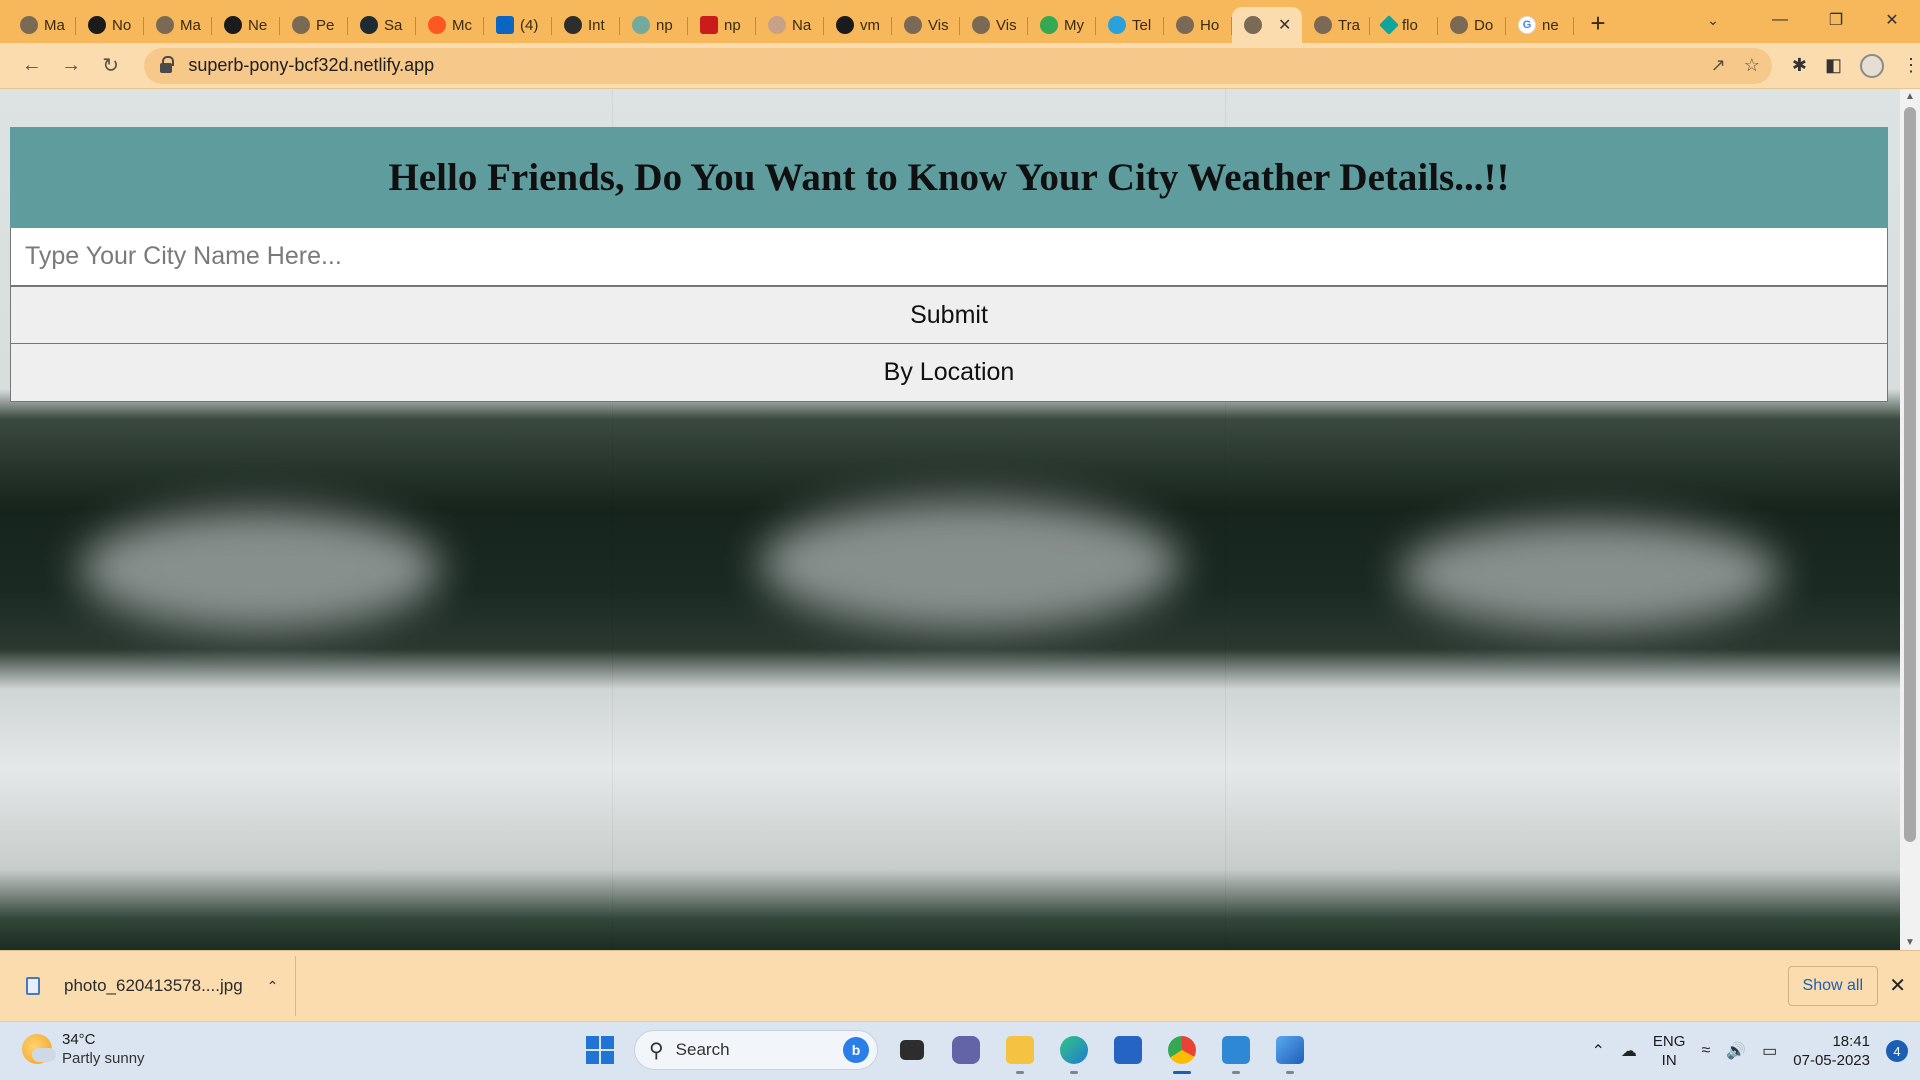 The image size is (1920, 1080). What do you see at coordinates (1910, 942) in the screenshot?
I see `scroll-down-icon: ▼` at bounding box center [1910, 942].